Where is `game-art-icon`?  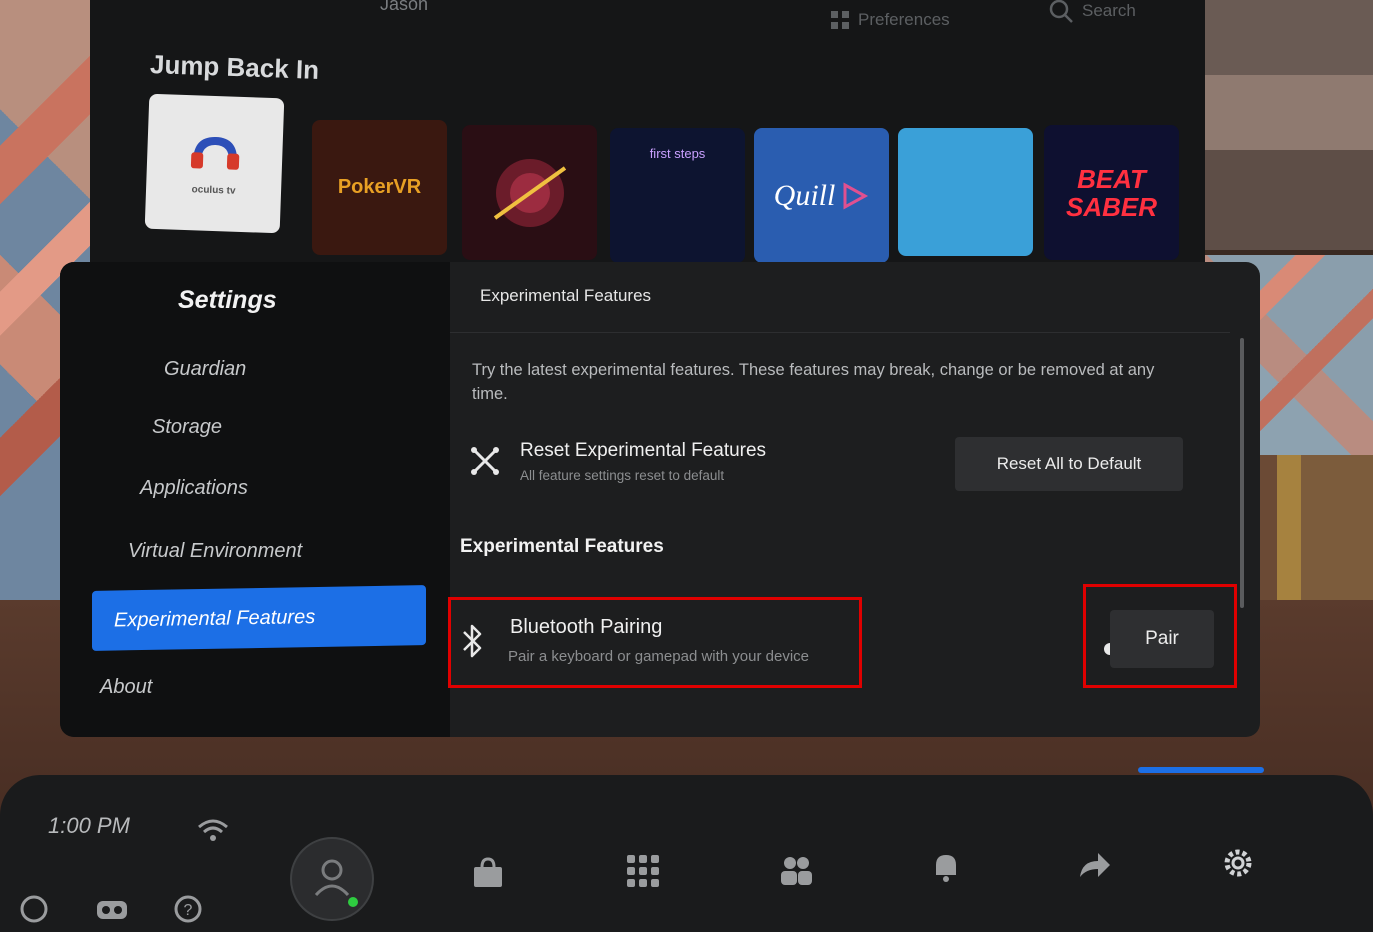 game-art-icon is located at coordinates (529, 192).